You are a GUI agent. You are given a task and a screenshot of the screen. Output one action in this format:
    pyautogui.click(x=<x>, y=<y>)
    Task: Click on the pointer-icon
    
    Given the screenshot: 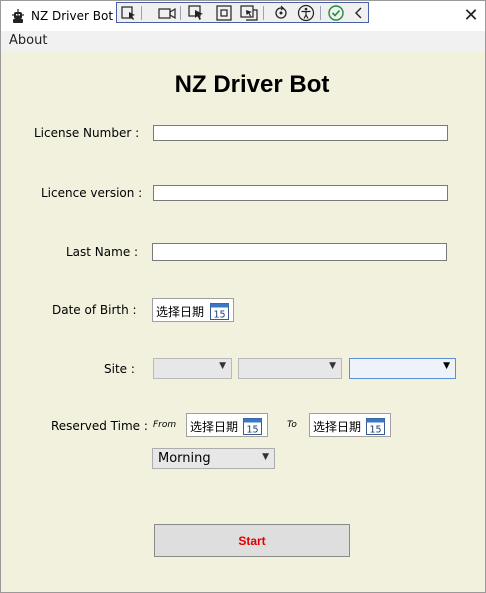 What is the action you would take?
    pyautogui.click(x=197, y=13)
    